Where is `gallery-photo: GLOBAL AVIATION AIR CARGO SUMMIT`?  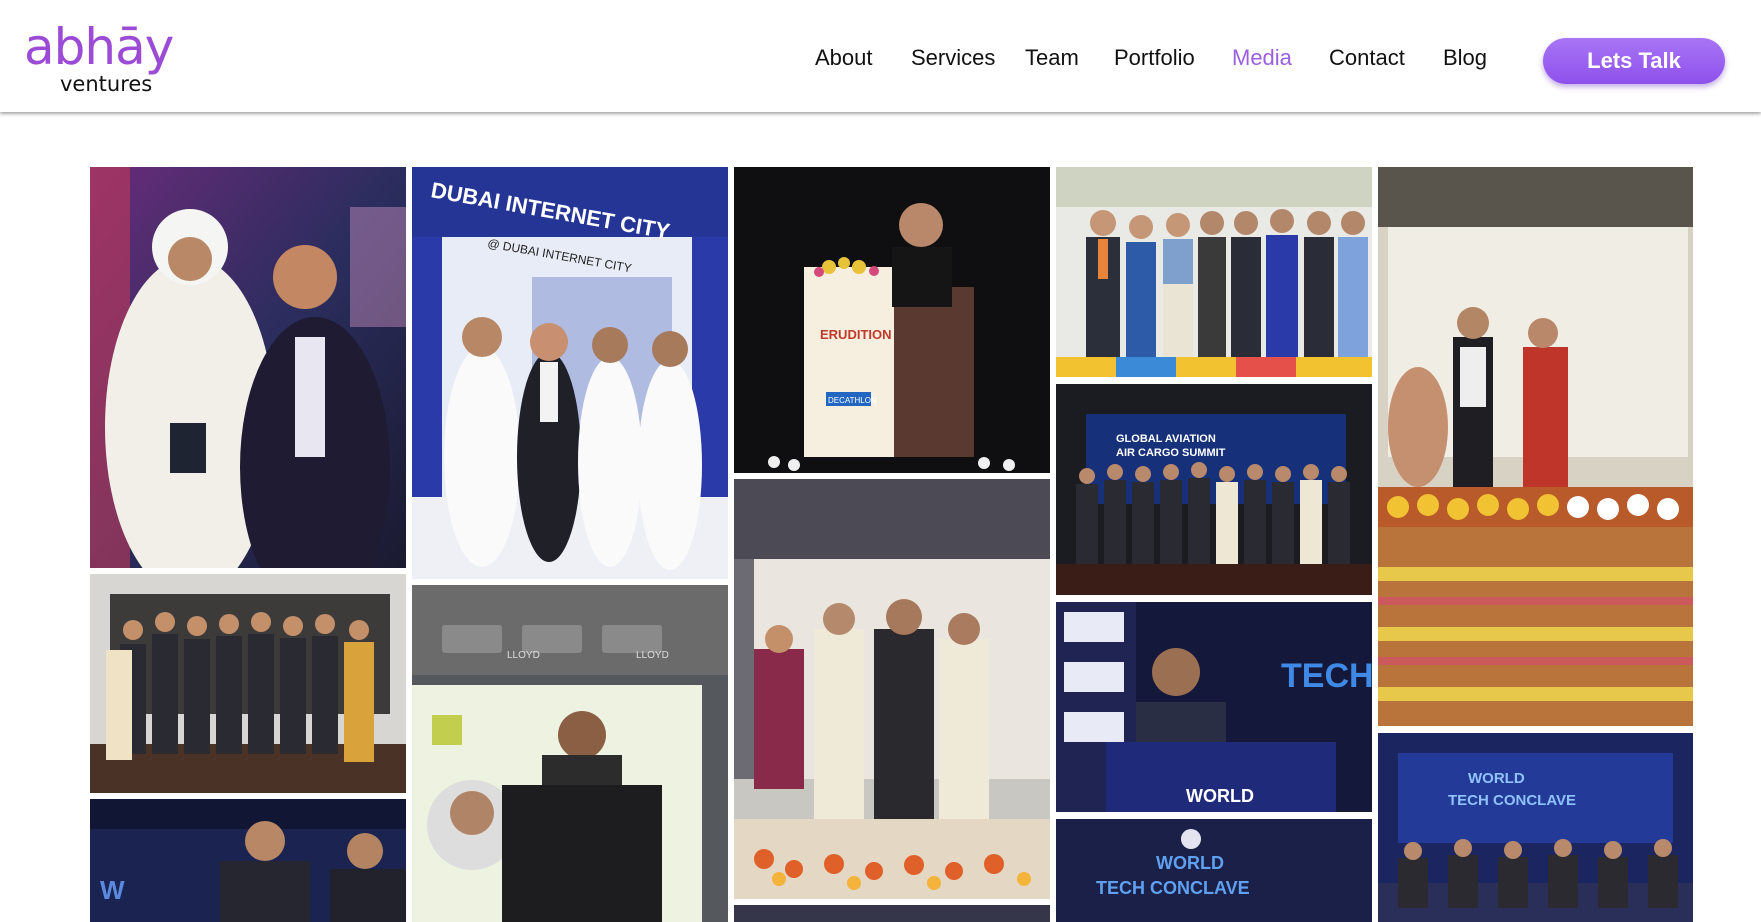
gallery-photo: GLOBAL AVIATION AIR CARGO SUMMIT is located at coordinates (1214, 489).